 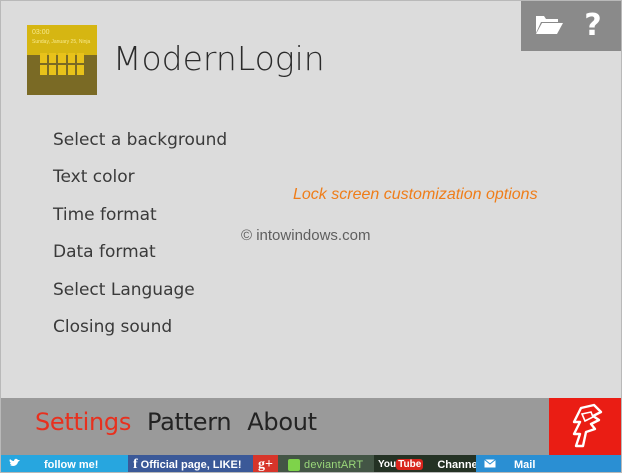 I want to click on app-logo-tile: 03:00 Sunday, January 25, Ninja, so click(x=62, y=60).